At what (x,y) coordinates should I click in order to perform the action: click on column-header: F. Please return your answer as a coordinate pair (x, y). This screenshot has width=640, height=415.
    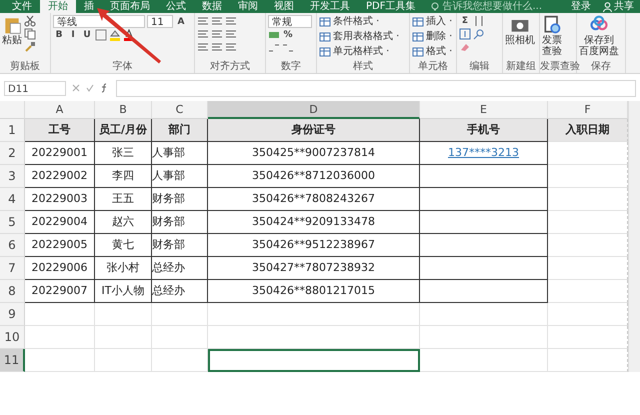
    Looking at the image, I should click on (588, 110).